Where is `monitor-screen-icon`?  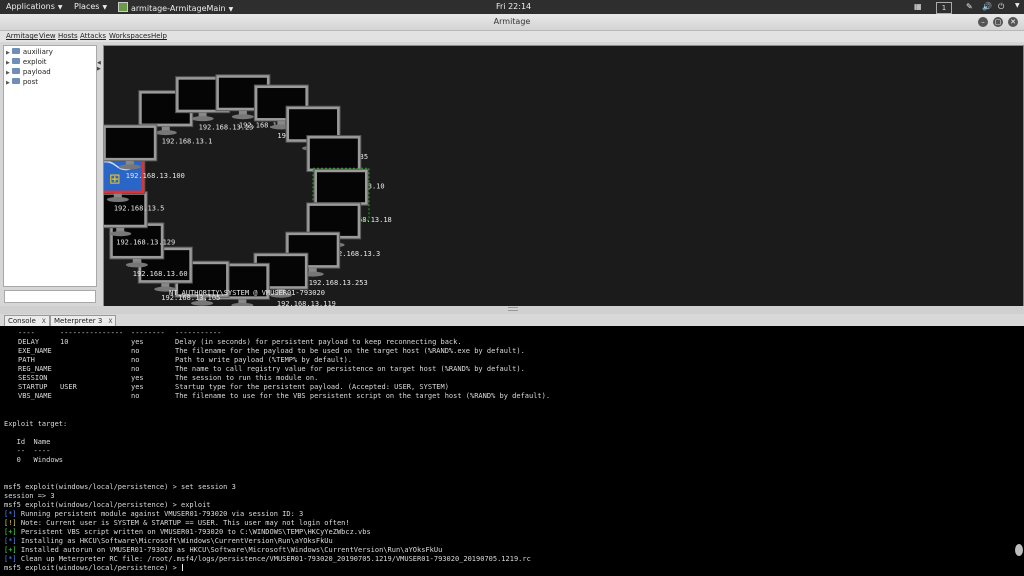
monitor-screen-icon is located at coordinates (340, 187).